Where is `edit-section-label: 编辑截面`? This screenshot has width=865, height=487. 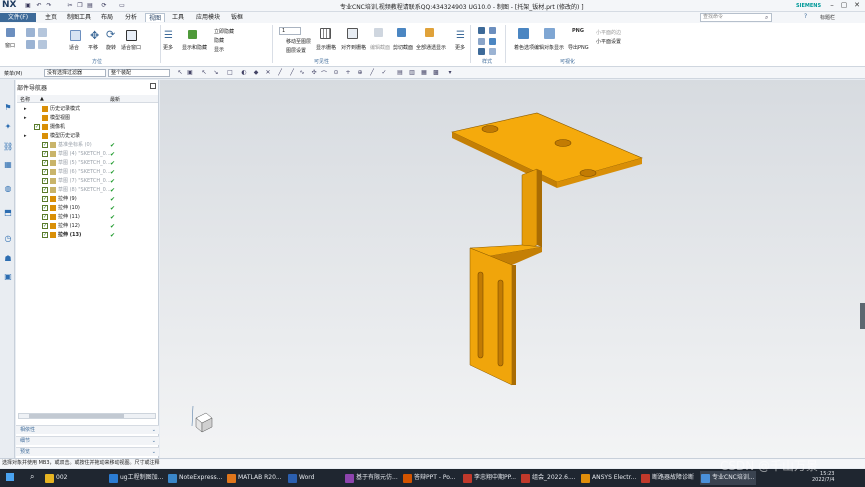 edit-section-label: 编辑截面 is located at coordinates (380, 47).